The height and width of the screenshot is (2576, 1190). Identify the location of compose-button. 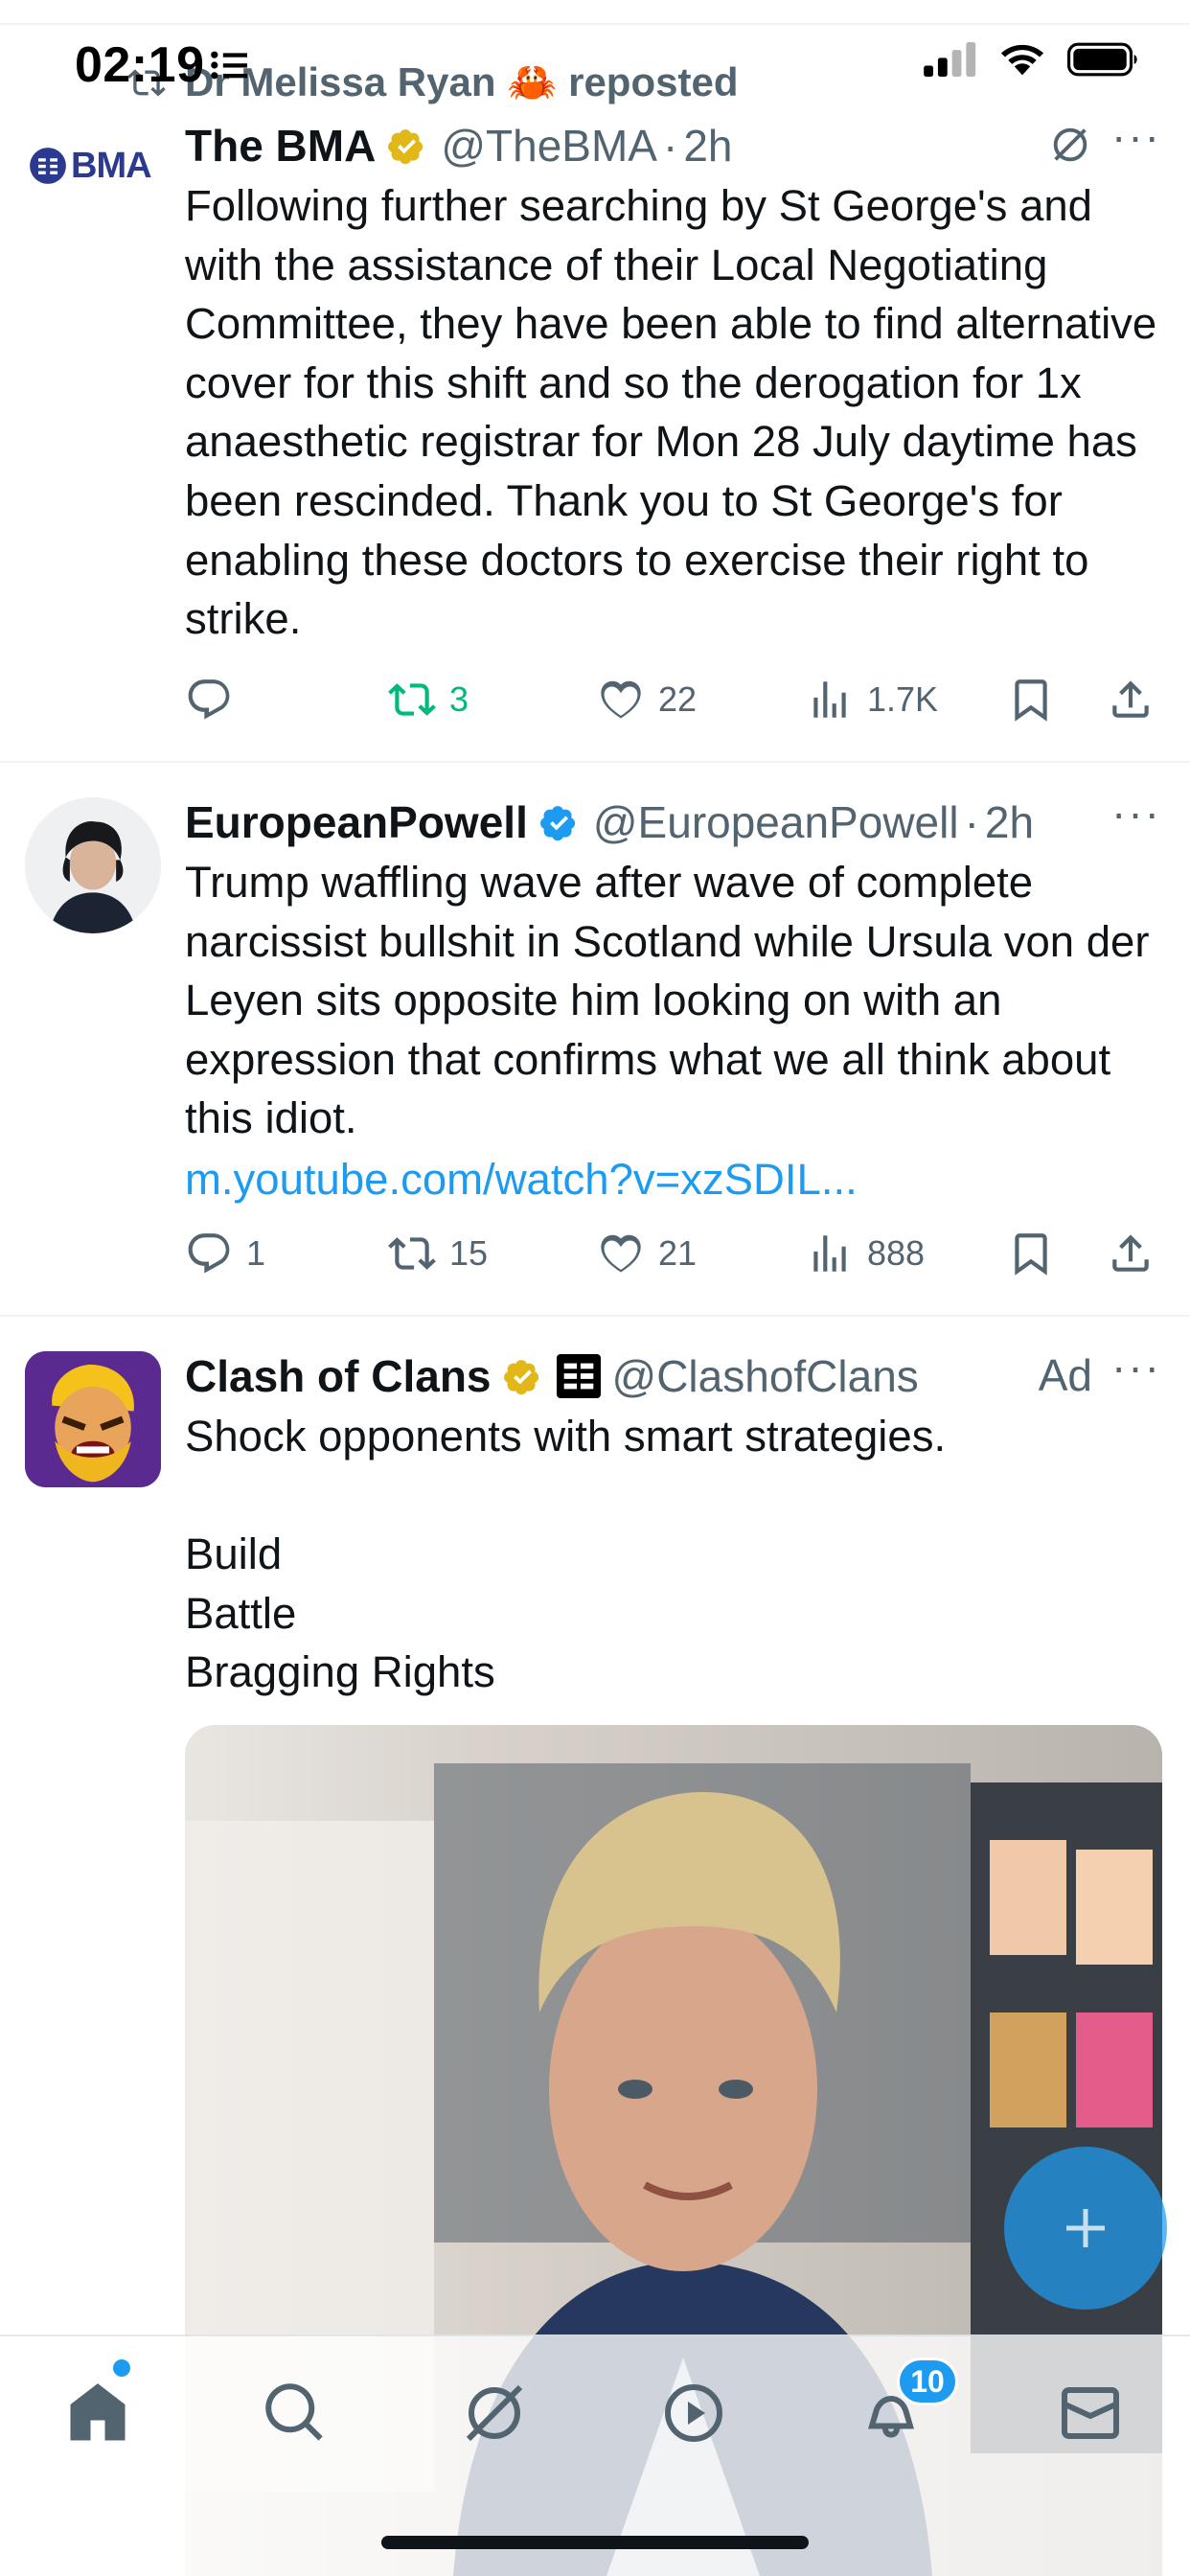
(1085, 2228).